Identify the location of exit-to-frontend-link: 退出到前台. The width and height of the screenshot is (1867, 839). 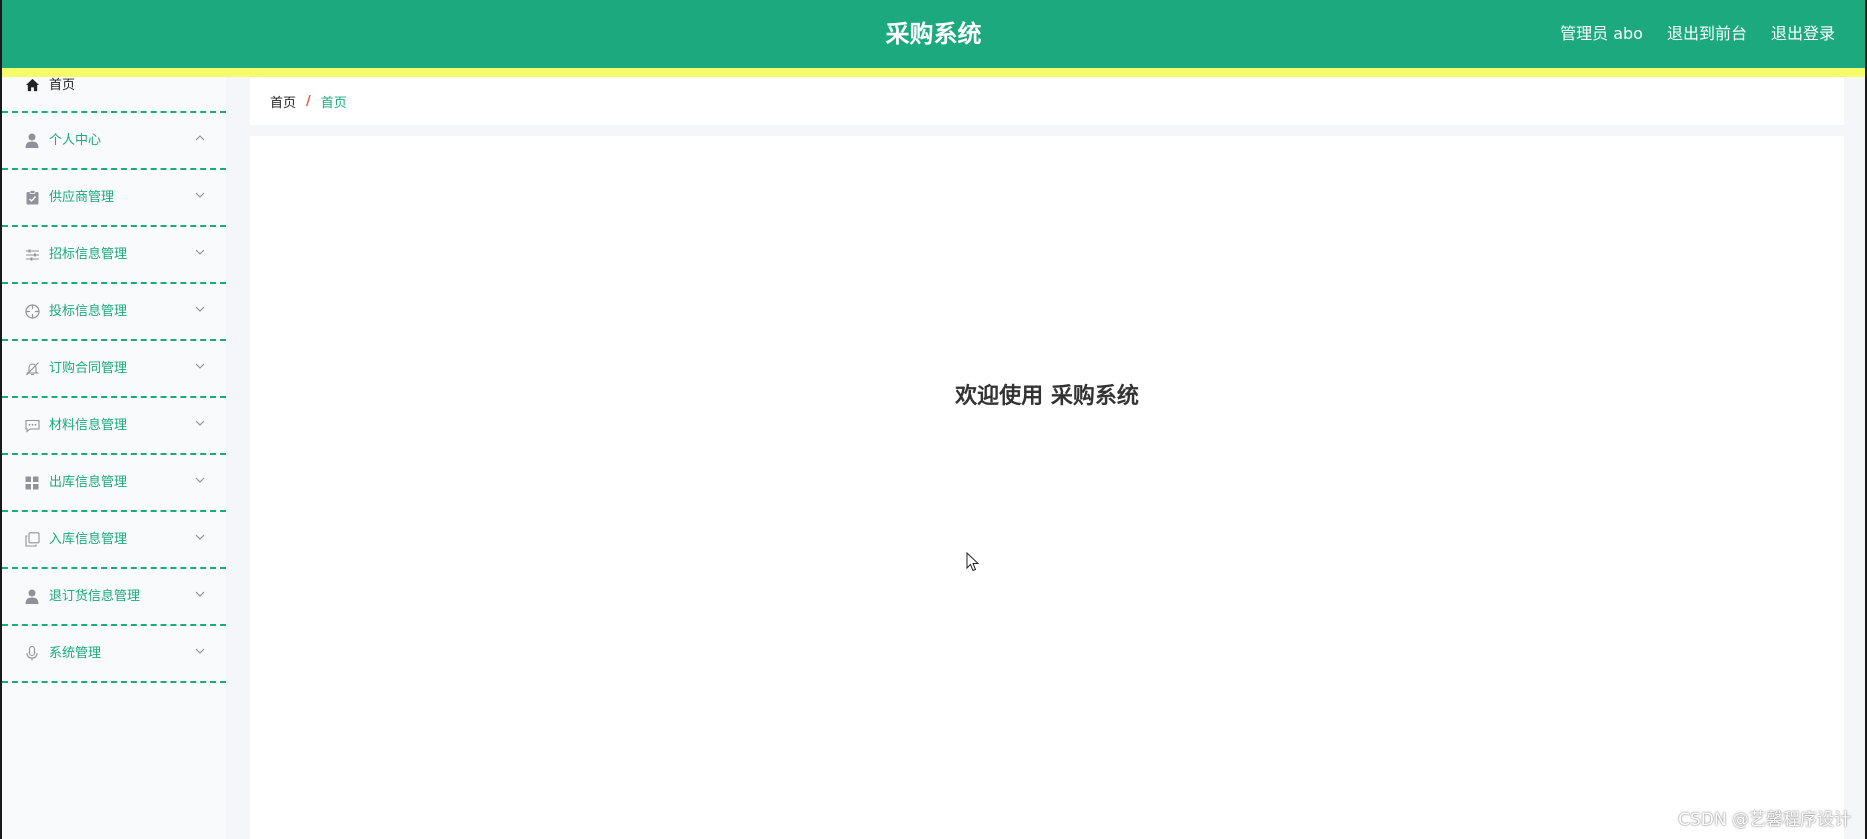
(1707, 34).